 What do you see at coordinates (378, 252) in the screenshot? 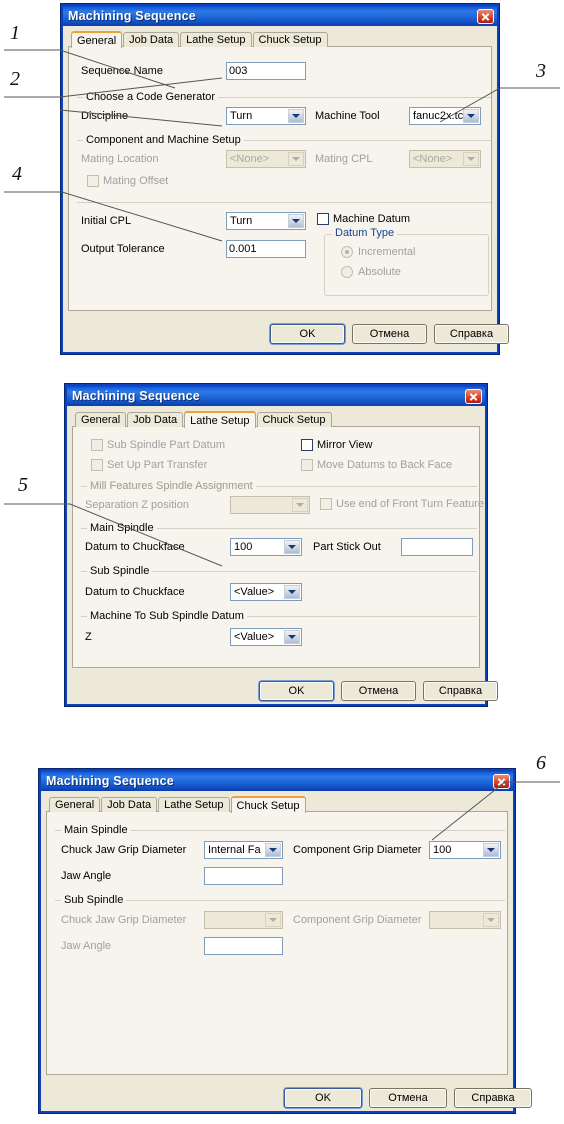
I see `radio-incremental: Incremental` at bounding box center [378, 252].